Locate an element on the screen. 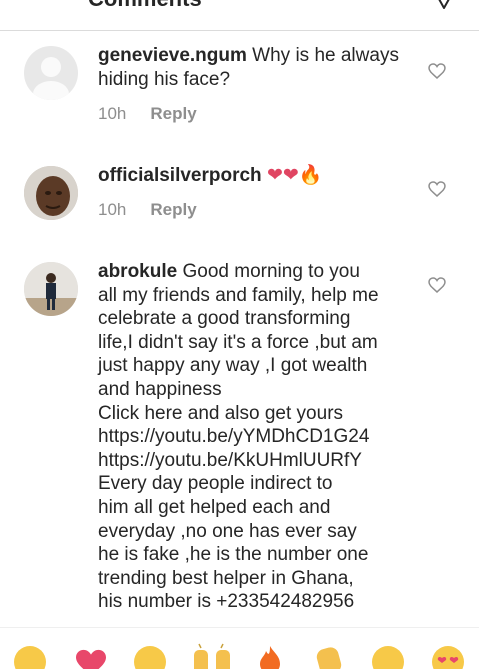 The width and height of the screenshot is (479, 669). comment-line: all my friends and family, help me is located at coordinates (238, 295).